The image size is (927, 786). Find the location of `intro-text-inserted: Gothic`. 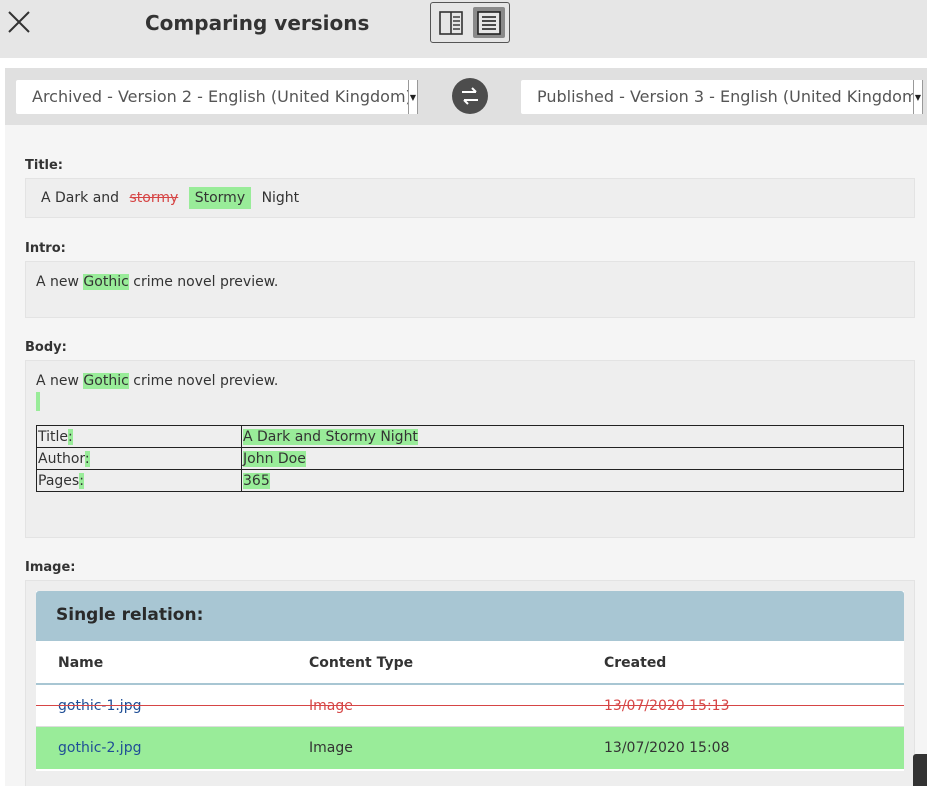

intro-text-inserted: Gothic is located at coordinates (106, 282).